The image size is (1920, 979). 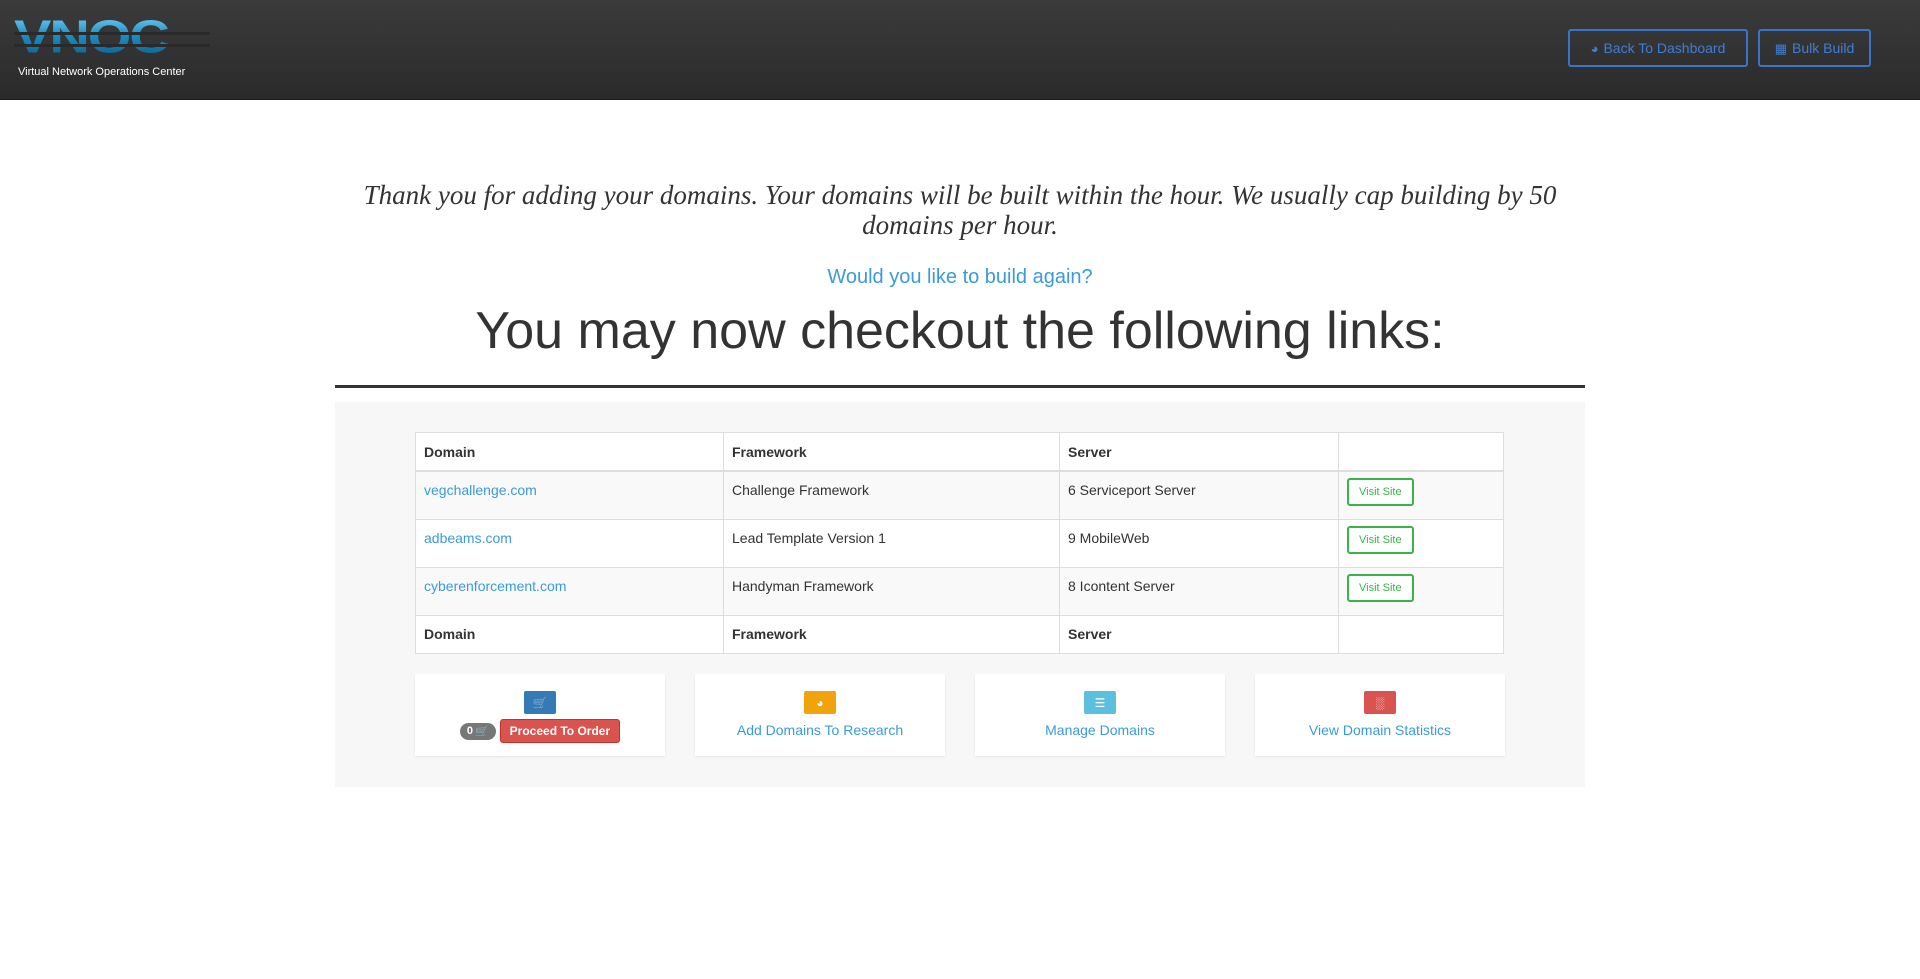 What do you see at coordinates (1100, 715) in the screenshot?
I see `manage-card: ☰ Manage Domains` at bounding box center [1100, 715].